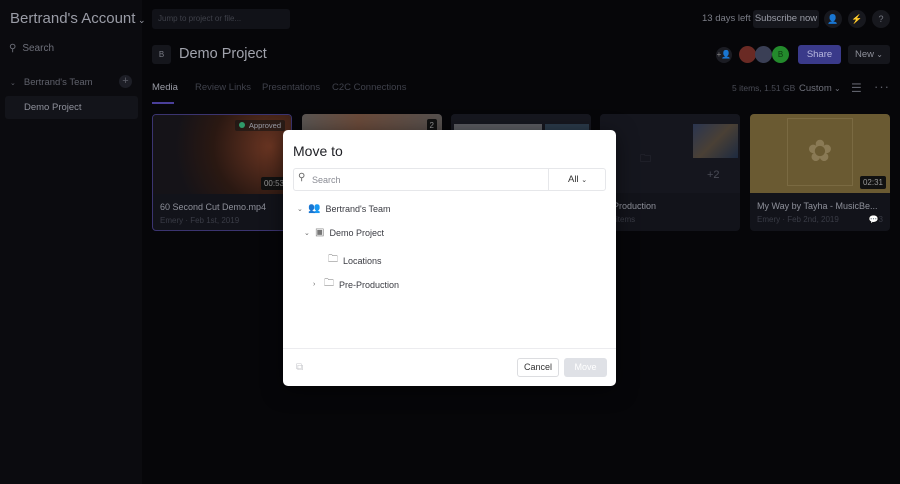 The width and height of the screenshot is (900, 484). What do you see at coordinates (344, 232) in the screenshot?
I see `tree-item-project: ⌄ ▣ Demo Project` at bounding box center [344, 232].